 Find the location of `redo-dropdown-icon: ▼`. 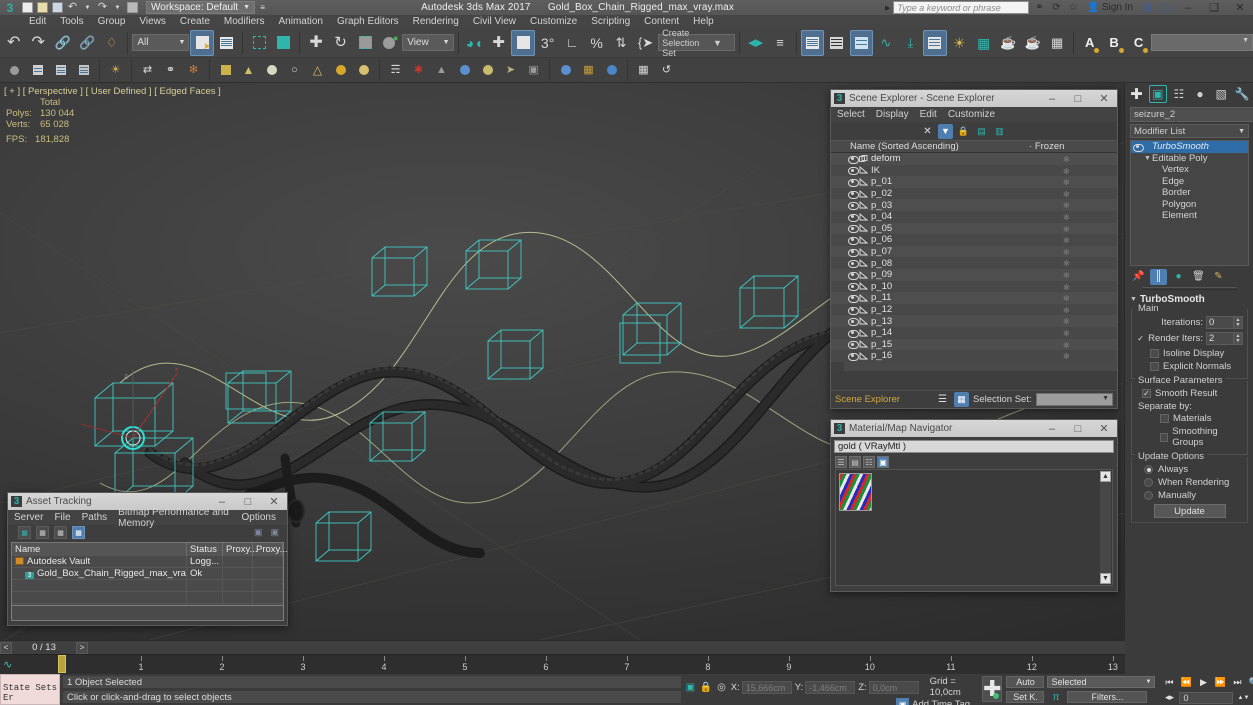

redo-dropdown-icon: ▼ is located at coordinates (117, 8).